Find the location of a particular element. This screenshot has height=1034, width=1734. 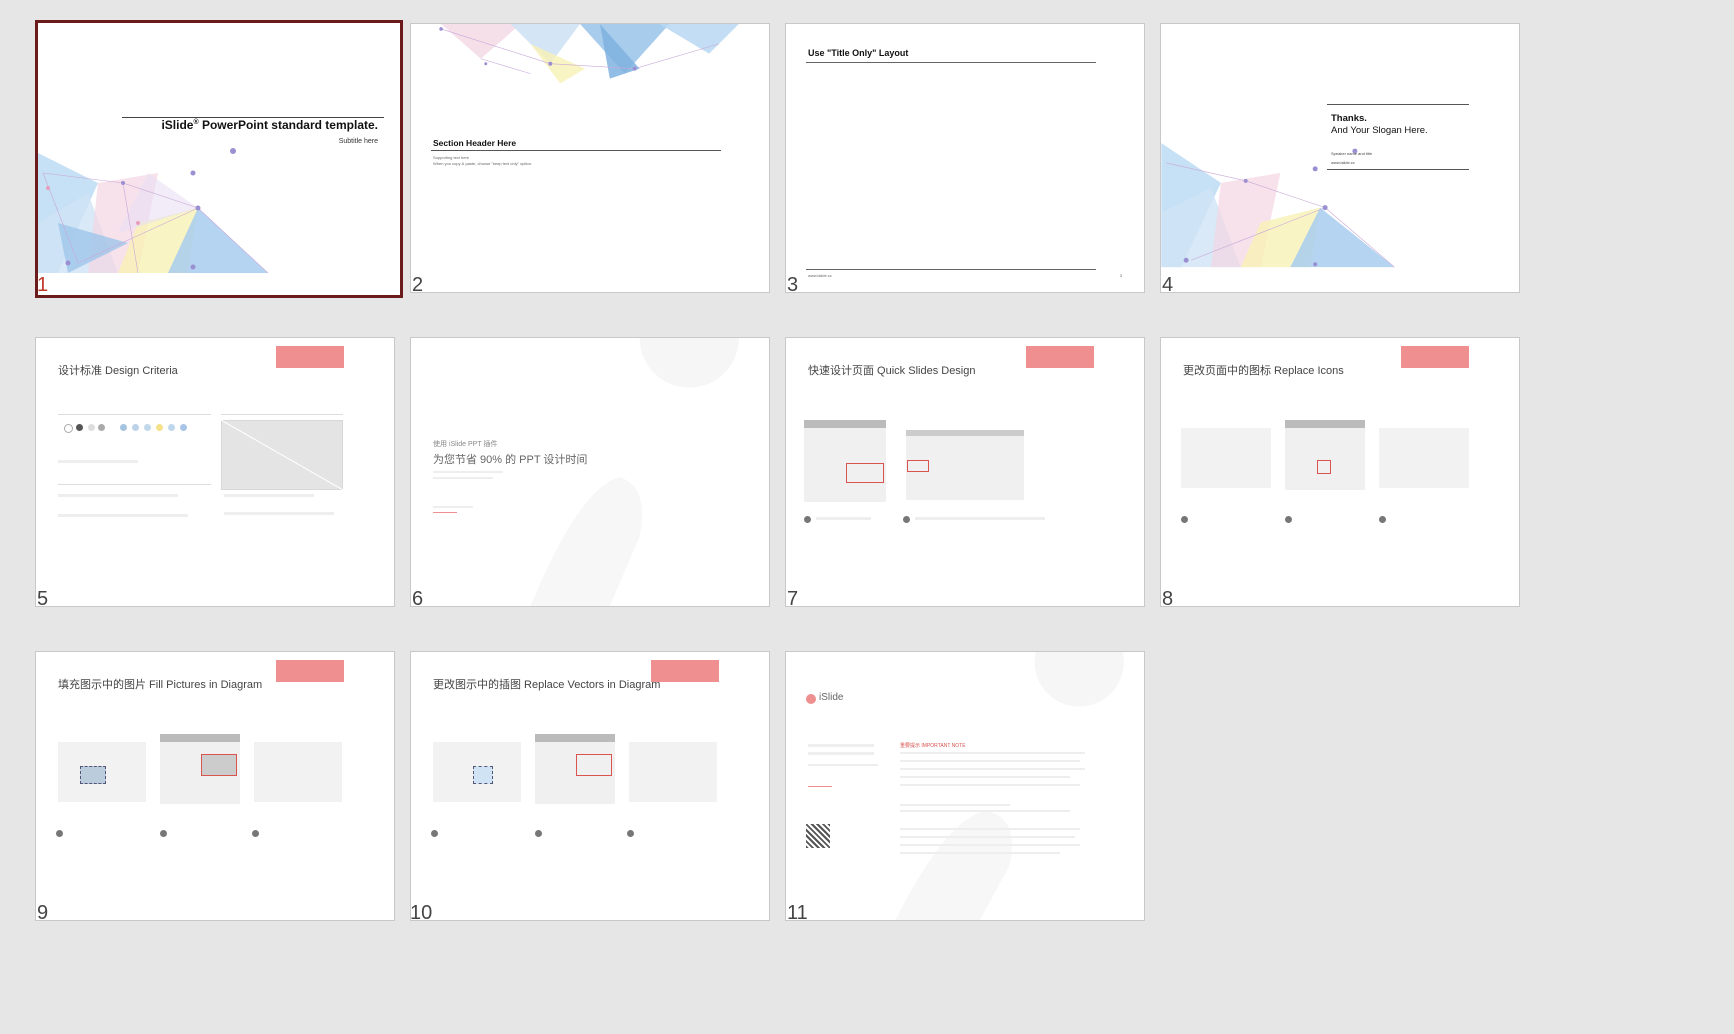

slide-thumbnail-11: iSlide 重要提示 IMPORTANT NOTE is located at coordinates (965, 786).